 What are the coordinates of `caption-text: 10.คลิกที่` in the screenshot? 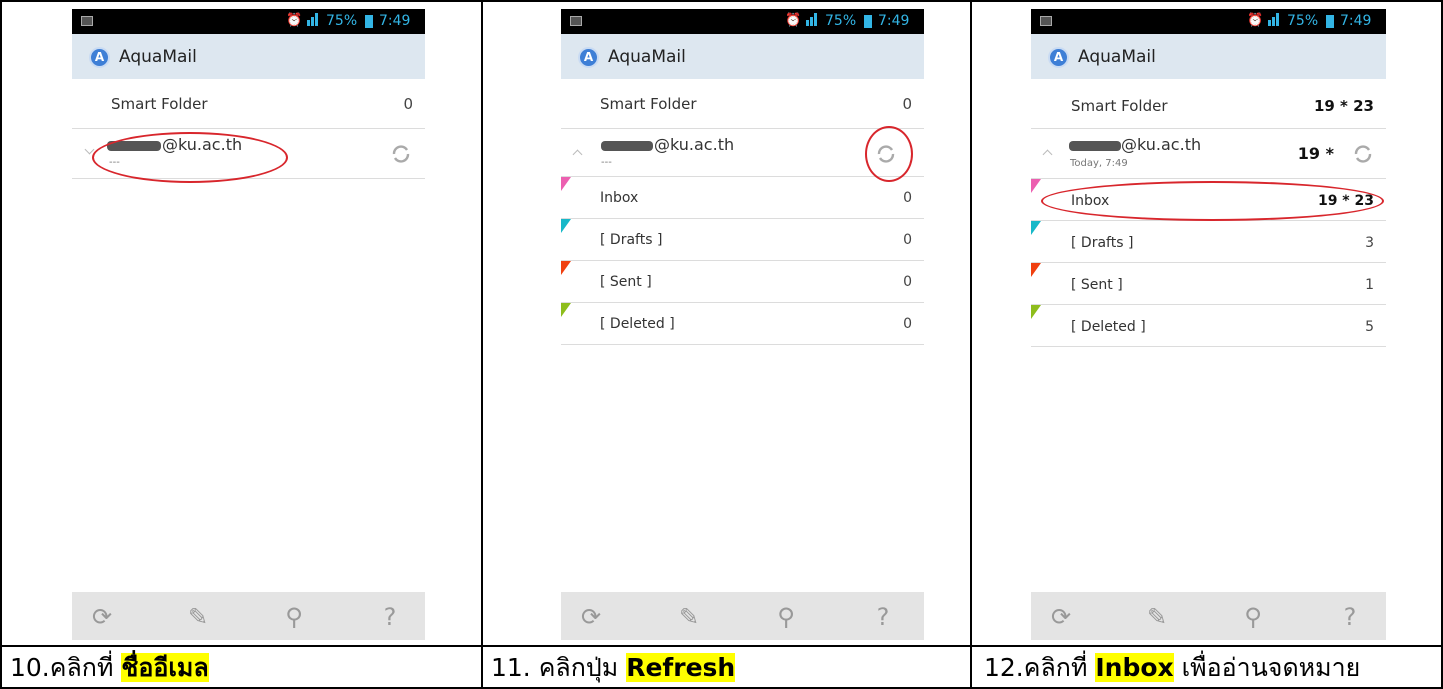 It's located at (66, 667).